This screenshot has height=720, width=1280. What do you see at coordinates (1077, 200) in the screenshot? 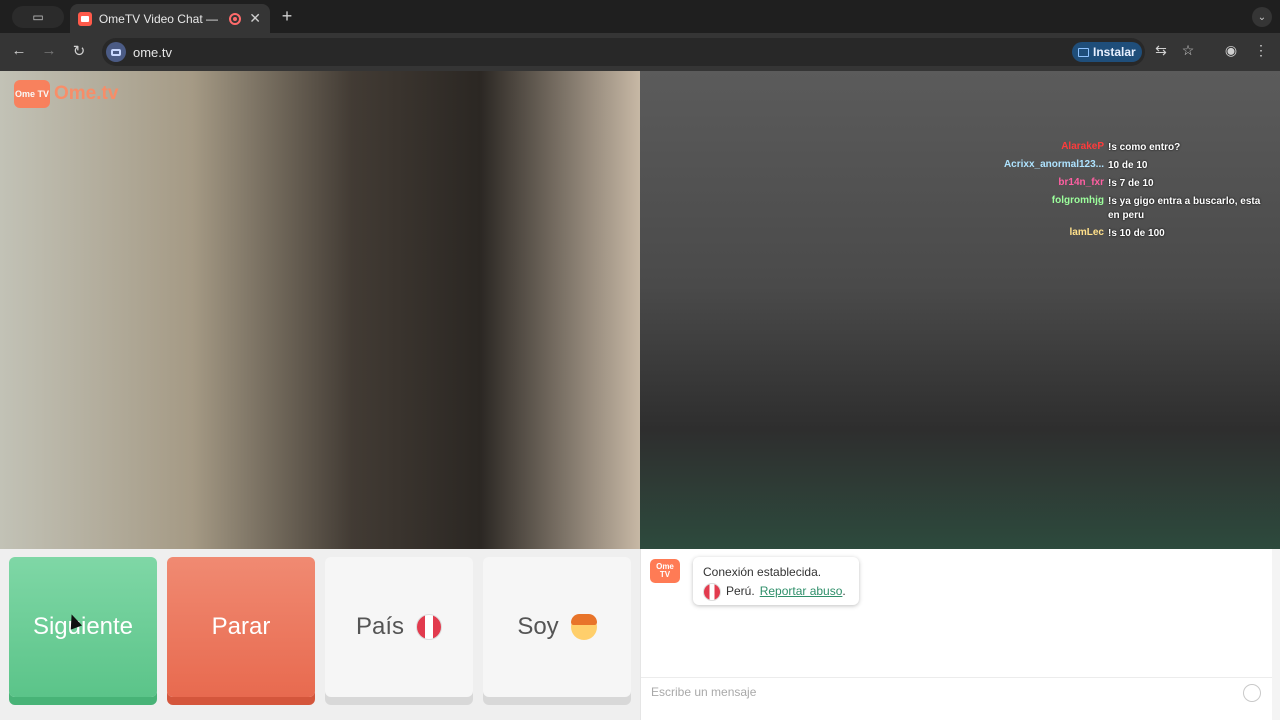
I see `stream-chat-username: folgromhjg` at bounding box center [1077, 200].